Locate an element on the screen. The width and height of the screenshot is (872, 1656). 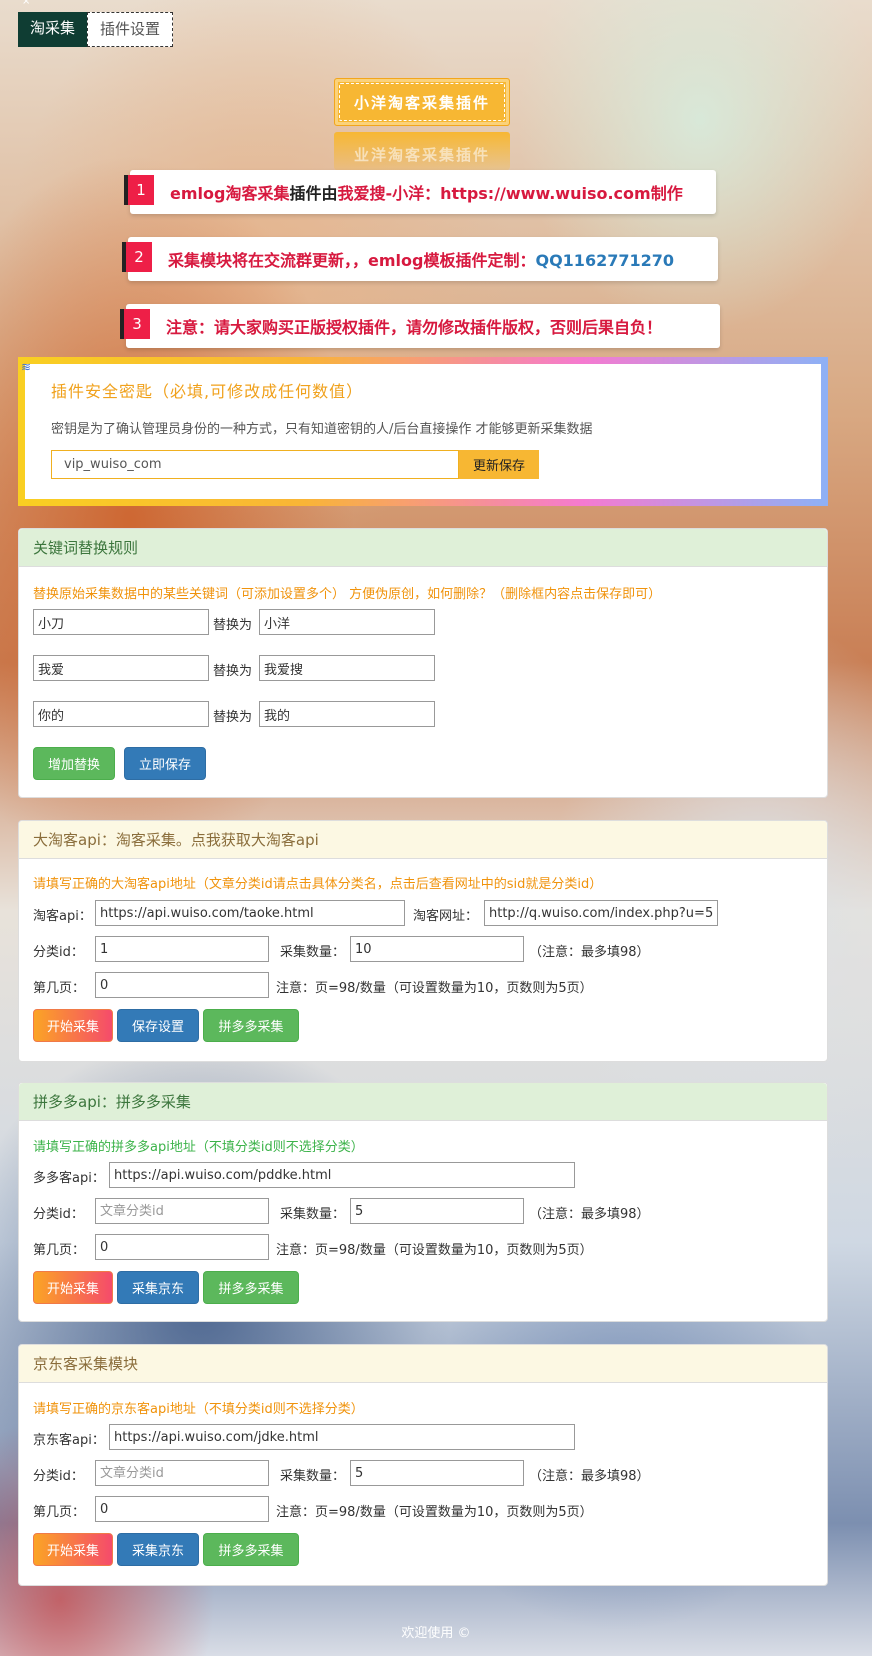
panel-title: 京东客采集模块 is located at coordinates (423, 1364).